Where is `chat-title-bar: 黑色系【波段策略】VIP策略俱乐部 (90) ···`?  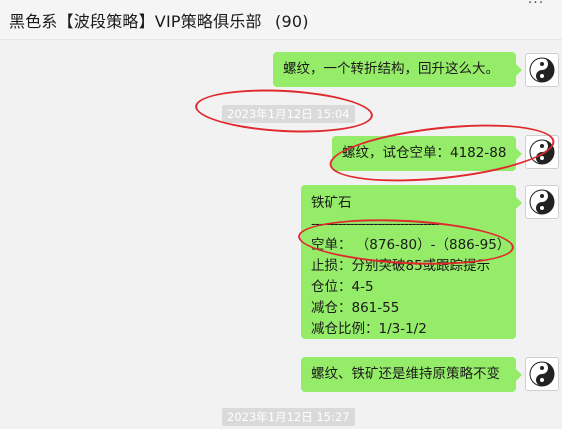 chat-title-bar: 黑色系【波段策略】VIP策略俱乐部 (90) ··· is located at coordinates (281, 20).